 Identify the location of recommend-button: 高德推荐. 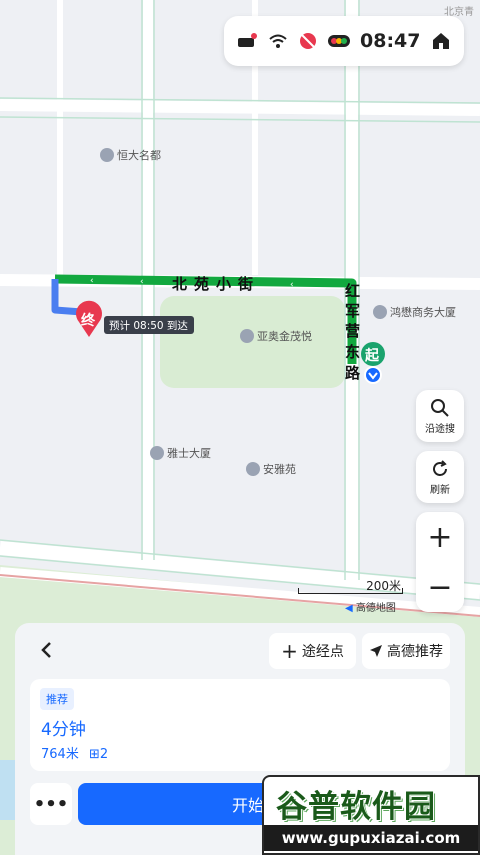
(406, 651).